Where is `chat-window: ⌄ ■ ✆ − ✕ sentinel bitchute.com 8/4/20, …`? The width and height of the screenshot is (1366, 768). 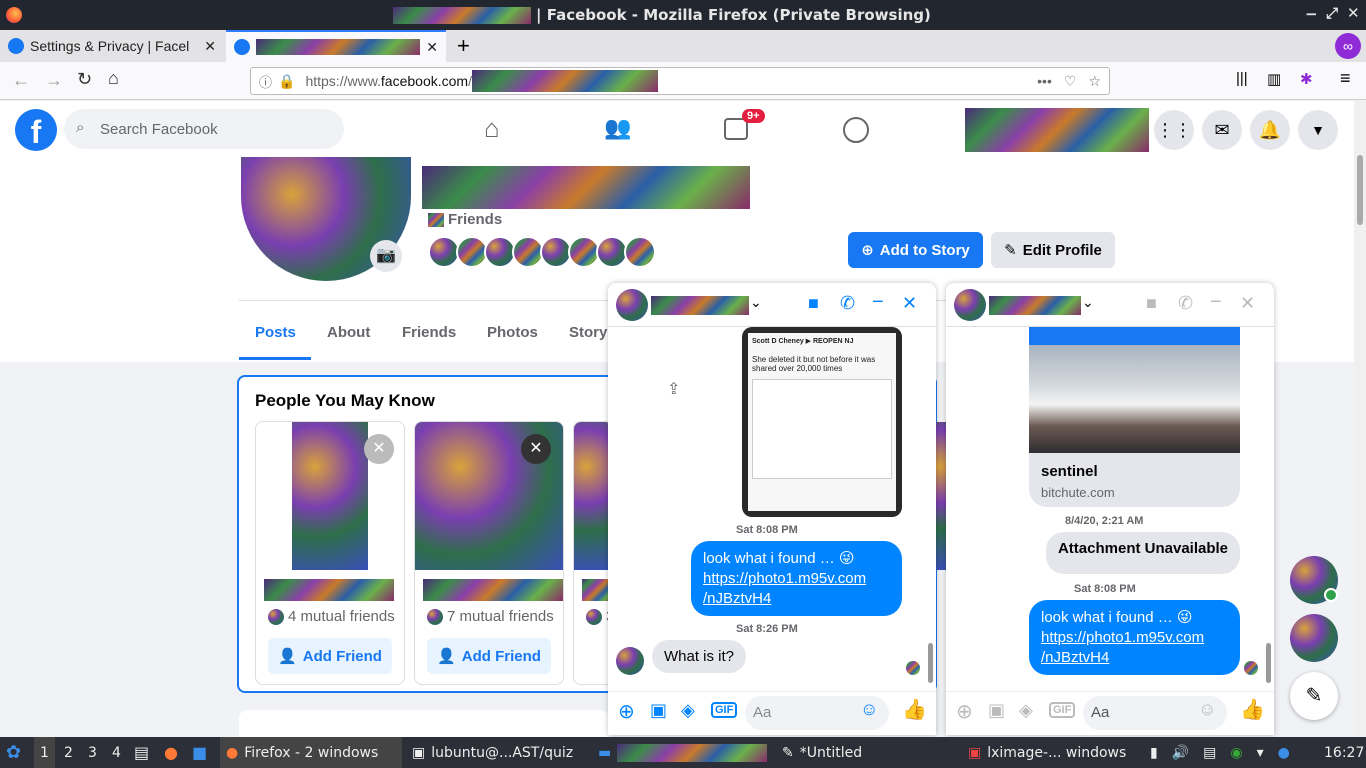 chat-window: ⌄ ■ ✆ − ✕ sentinel bitchute.com 8/4/20, … is located at coordinates (1110, 509).